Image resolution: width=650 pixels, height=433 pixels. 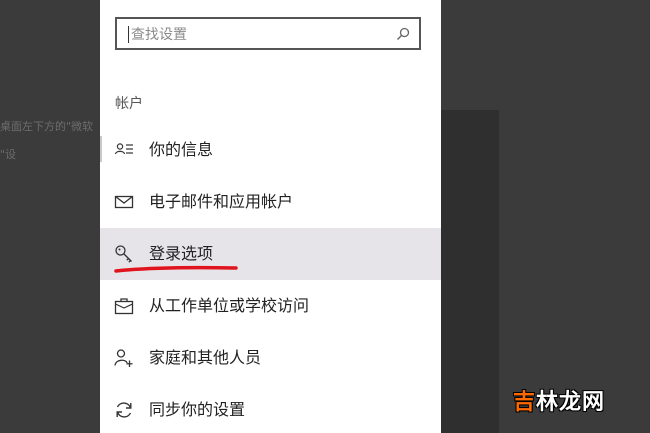 What do you see at coordinates (124, 306) in the screenshot?
I see `briefcase-icon` at bounding box center [124, 306].